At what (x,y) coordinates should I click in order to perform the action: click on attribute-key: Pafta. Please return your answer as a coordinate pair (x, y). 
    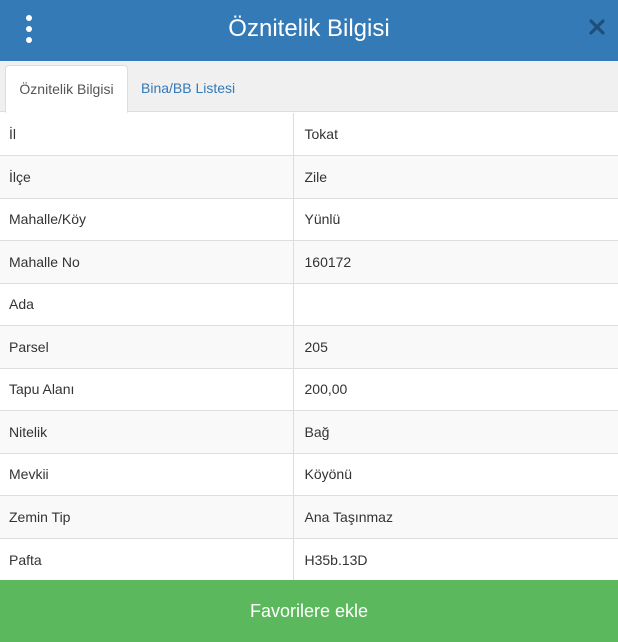
    Looking at the image, I should click on (147, 559).